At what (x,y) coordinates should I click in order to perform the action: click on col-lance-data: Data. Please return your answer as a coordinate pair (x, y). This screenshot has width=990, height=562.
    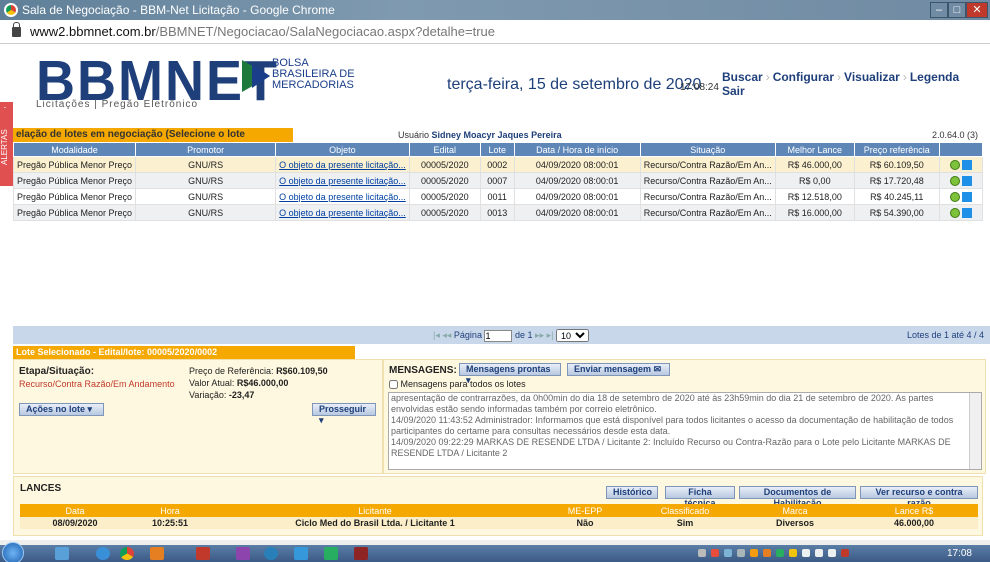
    Looking at the image, I should click on (75, 510).